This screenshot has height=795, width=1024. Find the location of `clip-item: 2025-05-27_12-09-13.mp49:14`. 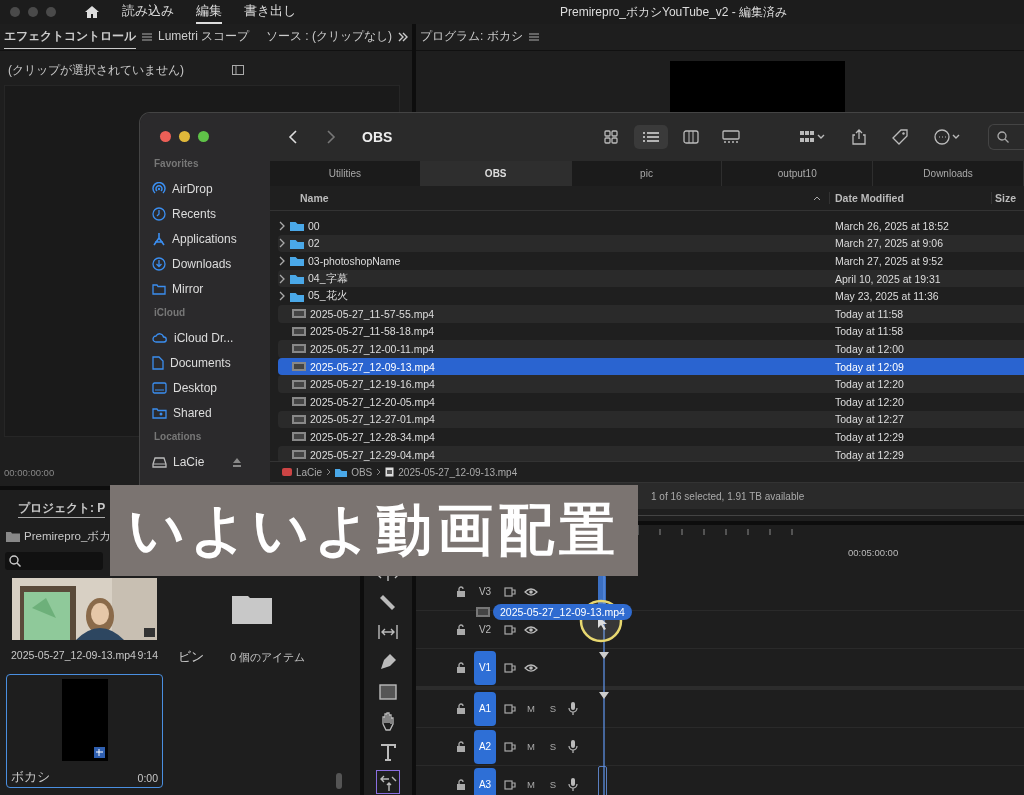

clip-item: 2025-05-27_12-09-13.mp49:14 is located at coordinates (84, 622).